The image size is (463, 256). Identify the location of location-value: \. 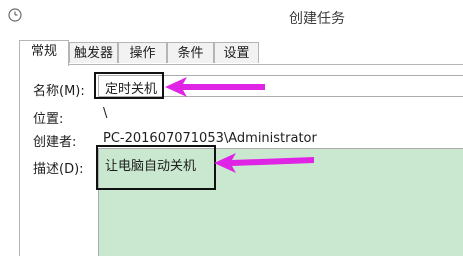
(105, 113).